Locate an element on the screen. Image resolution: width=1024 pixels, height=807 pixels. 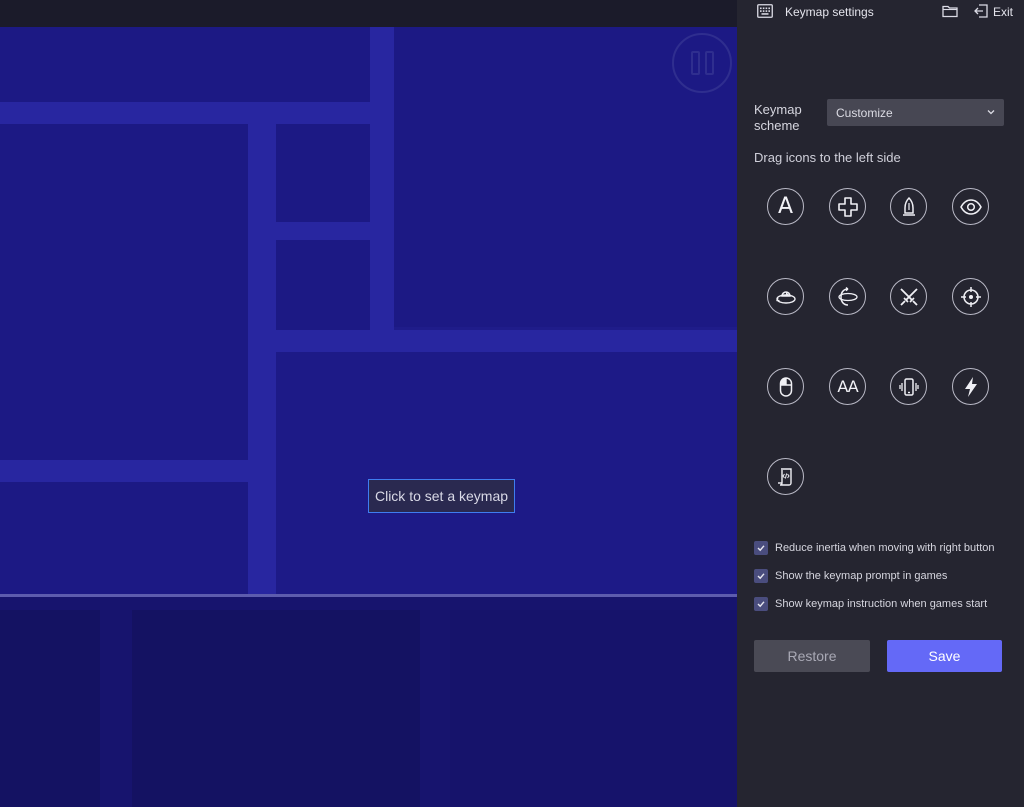
repeat-tap-label: AA is located at coordinates (847, 386).